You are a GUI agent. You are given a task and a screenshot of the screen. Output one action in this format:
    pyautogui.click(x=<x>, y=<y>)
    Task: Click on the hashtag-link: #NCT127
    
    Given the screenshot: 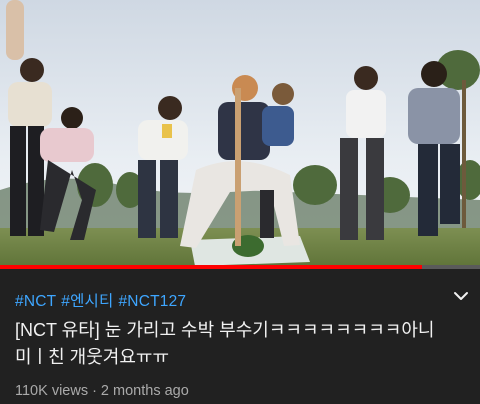 What is the action you would take?
    pyautogui.click(x=152, y=301)
    